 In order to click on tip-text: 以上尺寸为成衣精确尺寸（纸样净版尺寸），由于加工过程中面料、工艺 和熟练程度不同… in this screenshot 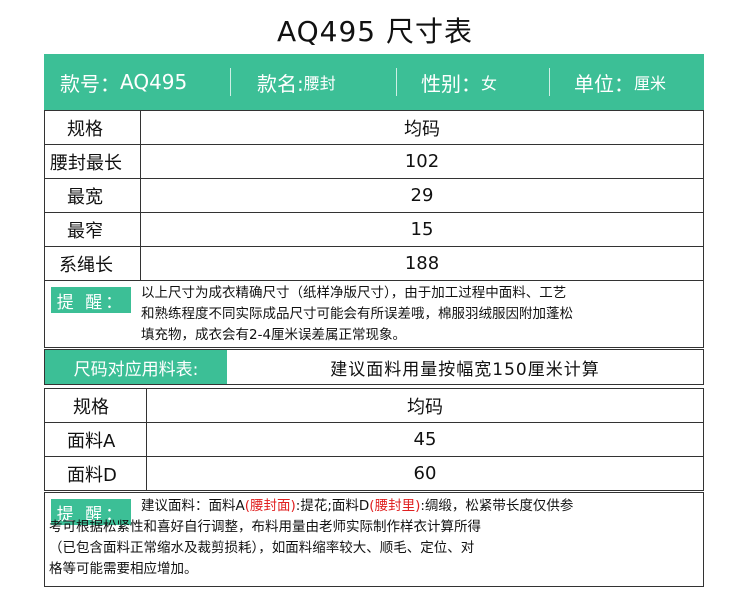, I will do `click(421, 314)`.